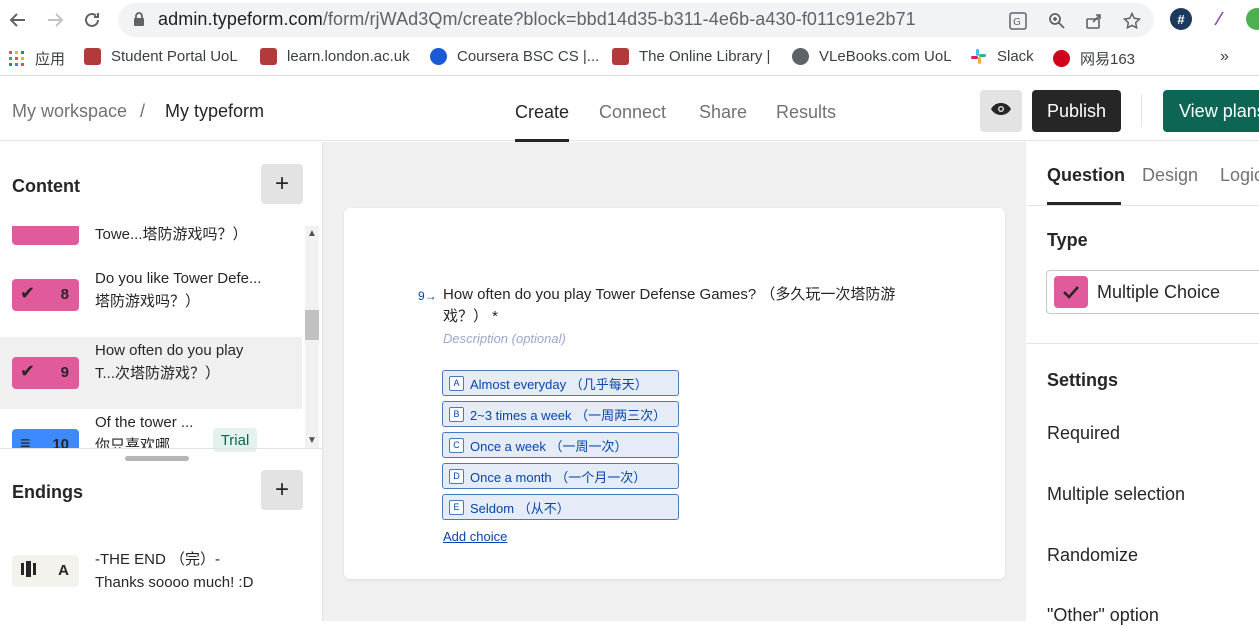 Image resolution: width=1259 pixels, height=626 pixels. I want to click on question-index: 9→, so click(427, 296).